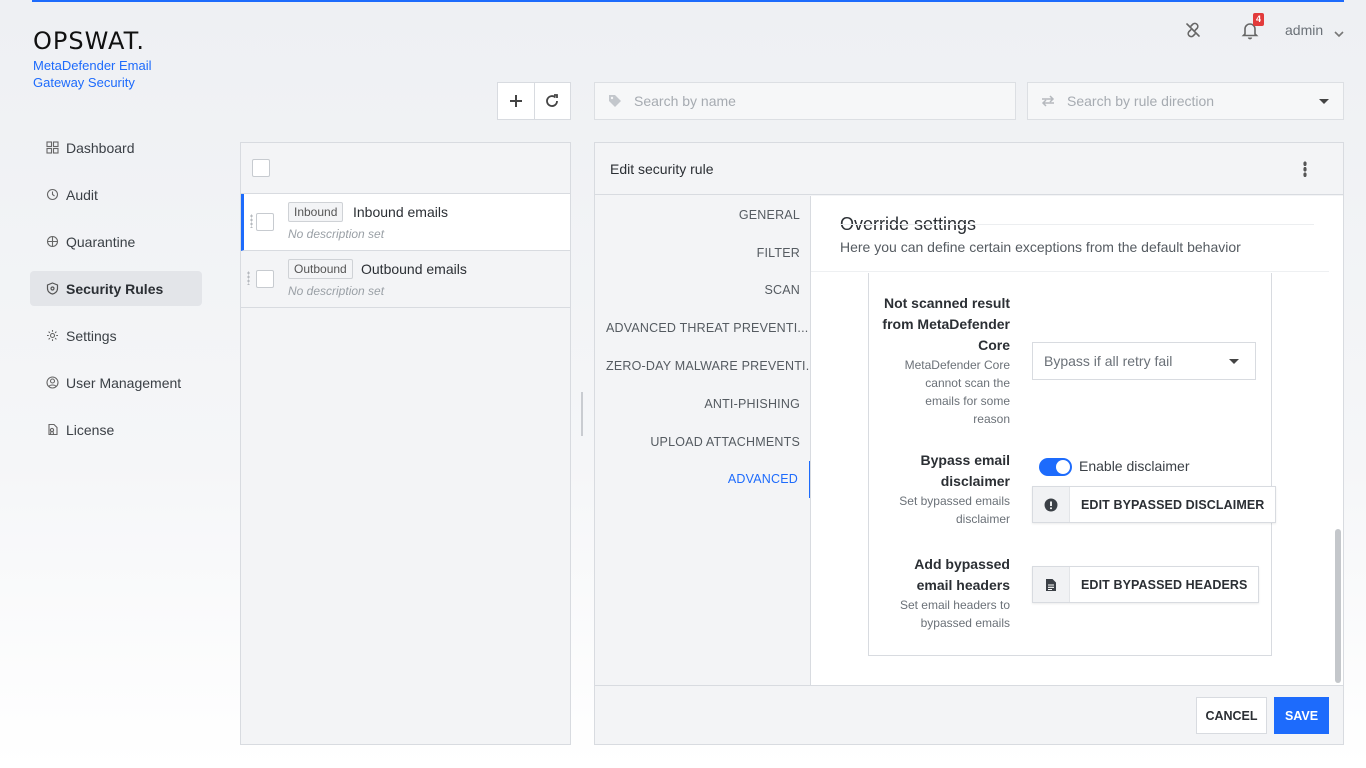 The width and height of the screenshot is (1366, 768). I want to click on enable-disclaimer-toggle, so click(1055, 467).